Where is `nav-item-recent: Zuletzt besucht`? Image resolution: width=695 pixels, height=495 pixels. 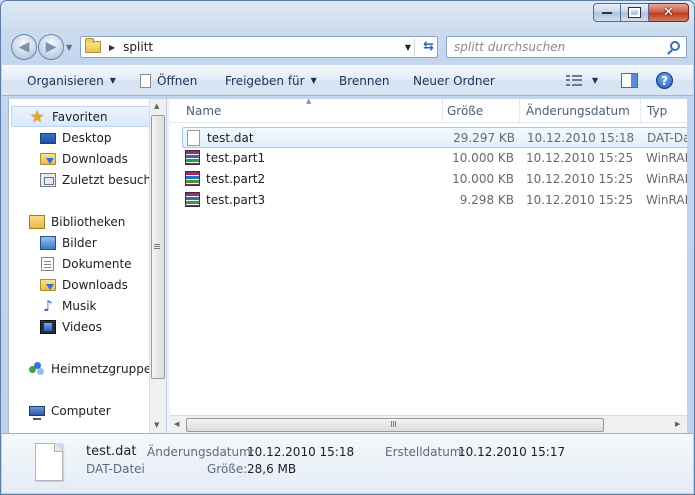 nav-item-recent: Zuletzt besucht is located at coordinates (82, 179).